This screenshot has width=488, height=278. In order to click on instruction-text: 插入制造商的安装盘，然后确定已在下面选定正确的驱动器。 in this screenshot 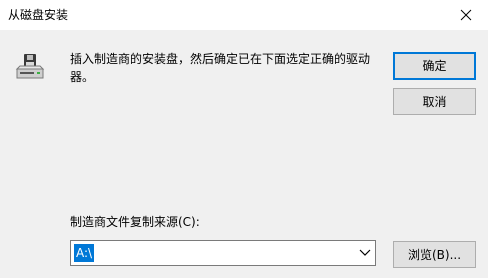, I will do `click(220, 68)`.